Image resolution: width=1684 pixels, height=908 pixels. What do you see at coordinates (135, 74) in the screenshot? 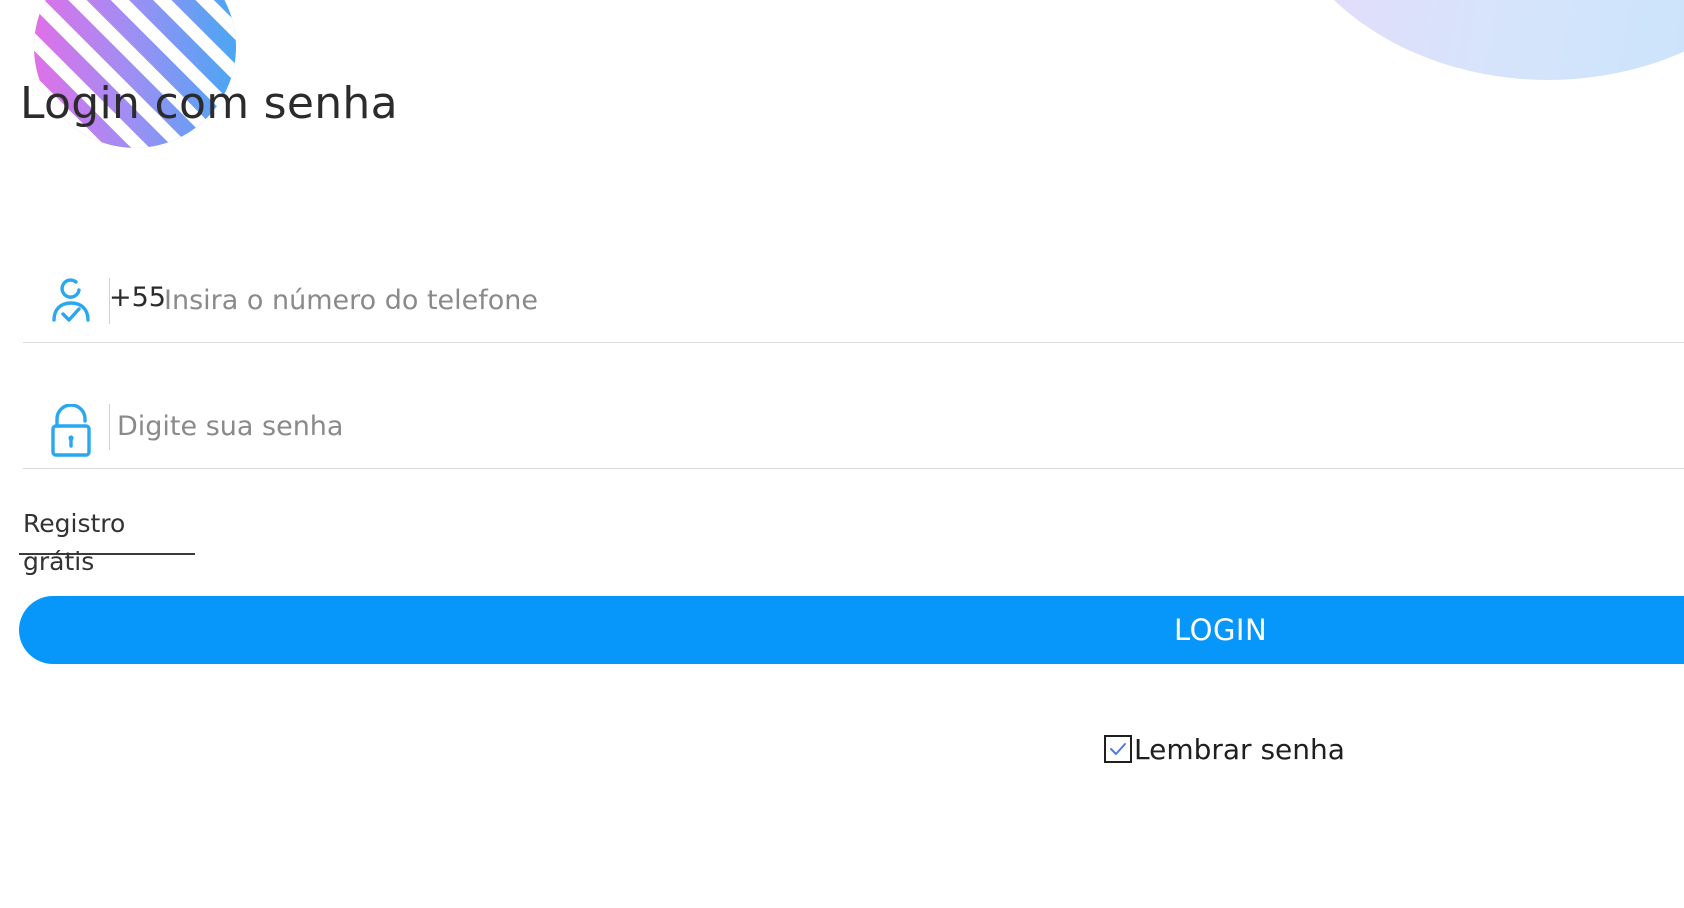
I see `decorative-striped-circle` at bounding box center [135, 74].